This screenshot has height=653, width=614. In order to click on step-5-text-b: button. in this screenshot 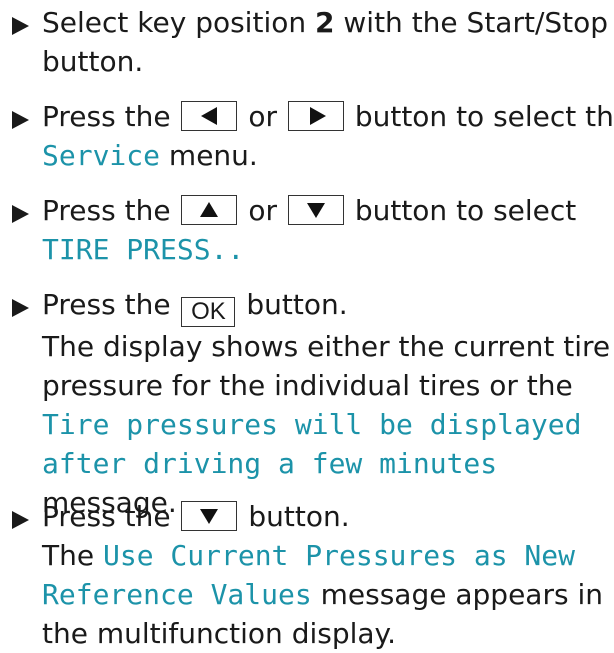, I will do `click(299, 516)`.